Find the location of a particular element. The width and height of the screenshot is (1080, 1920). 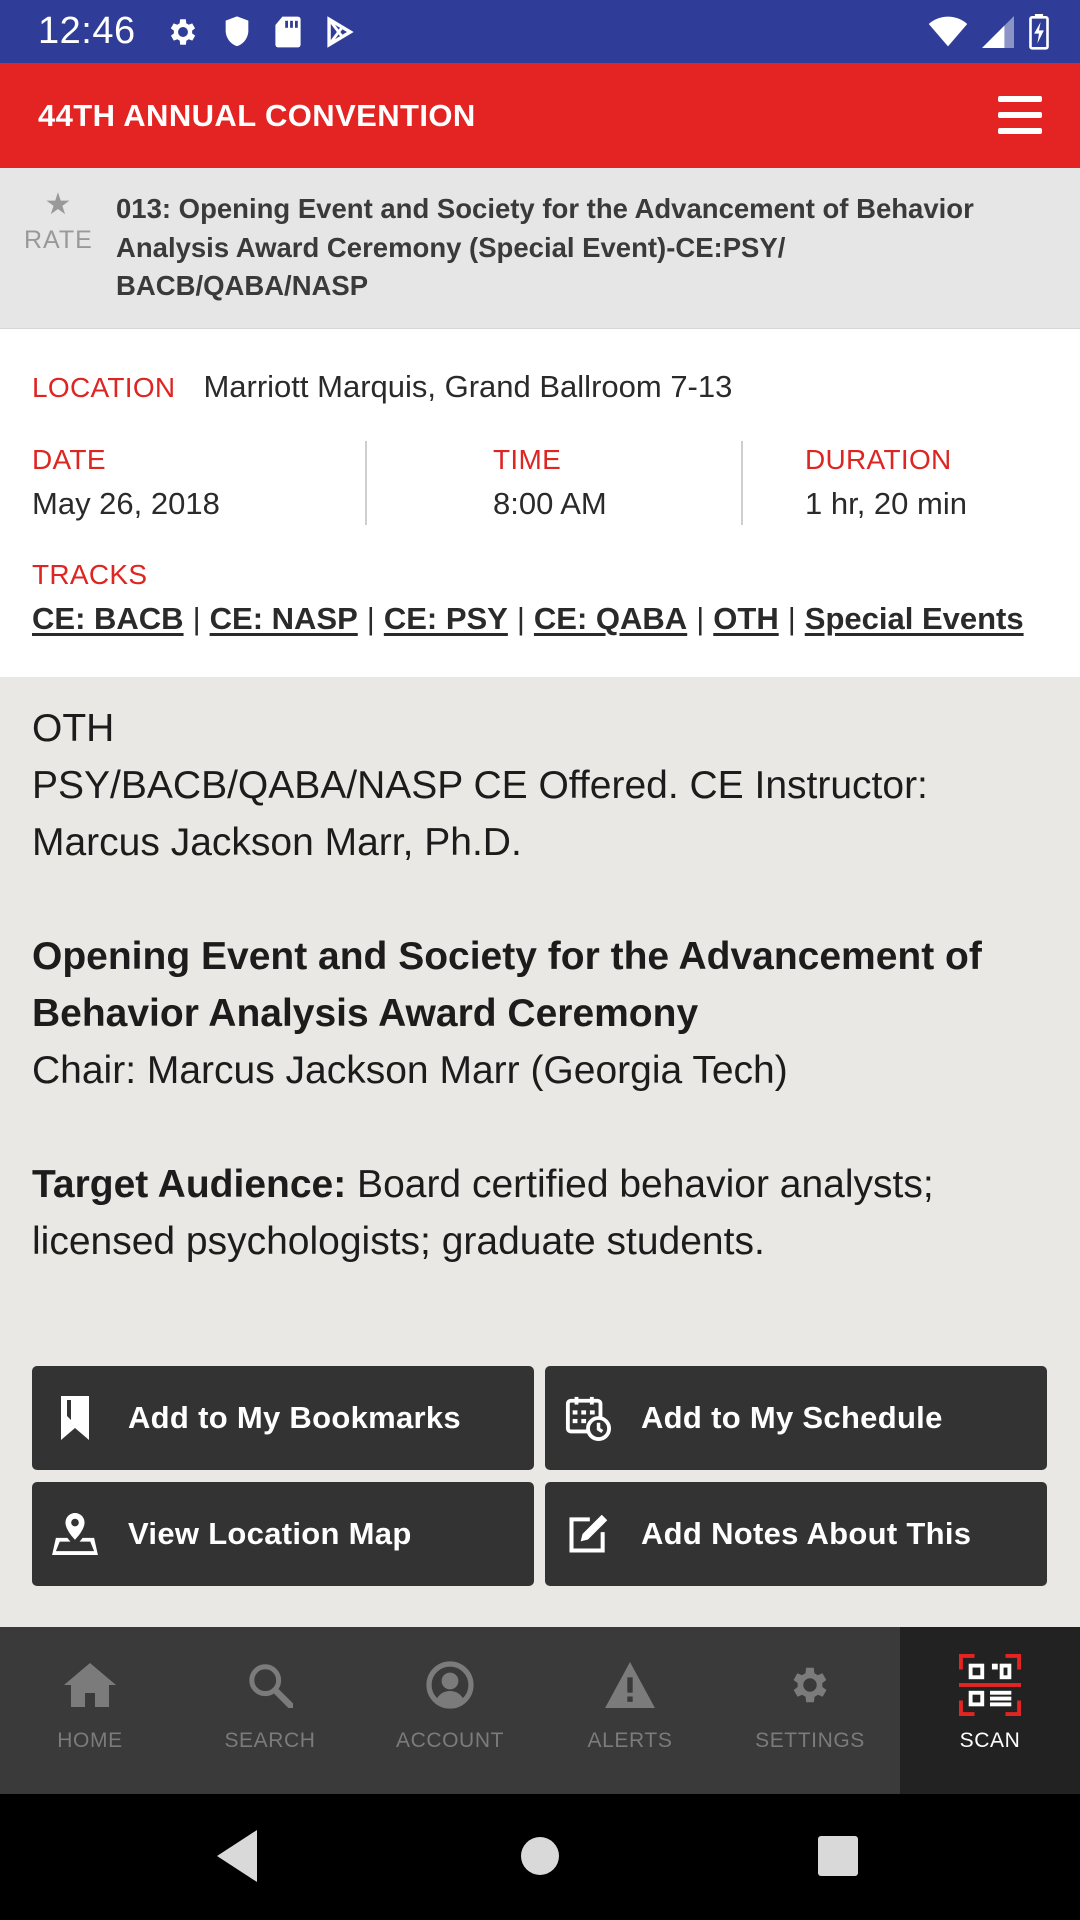

location-label: LOCATION is located at coordinates (104, 387).